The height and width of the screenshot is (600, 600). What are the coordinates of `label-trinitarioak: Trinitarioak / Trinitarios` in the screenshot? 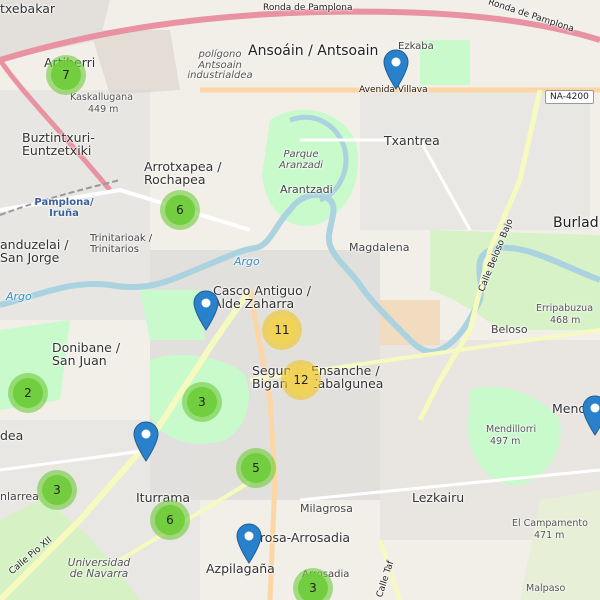 It's located at (121, 244).